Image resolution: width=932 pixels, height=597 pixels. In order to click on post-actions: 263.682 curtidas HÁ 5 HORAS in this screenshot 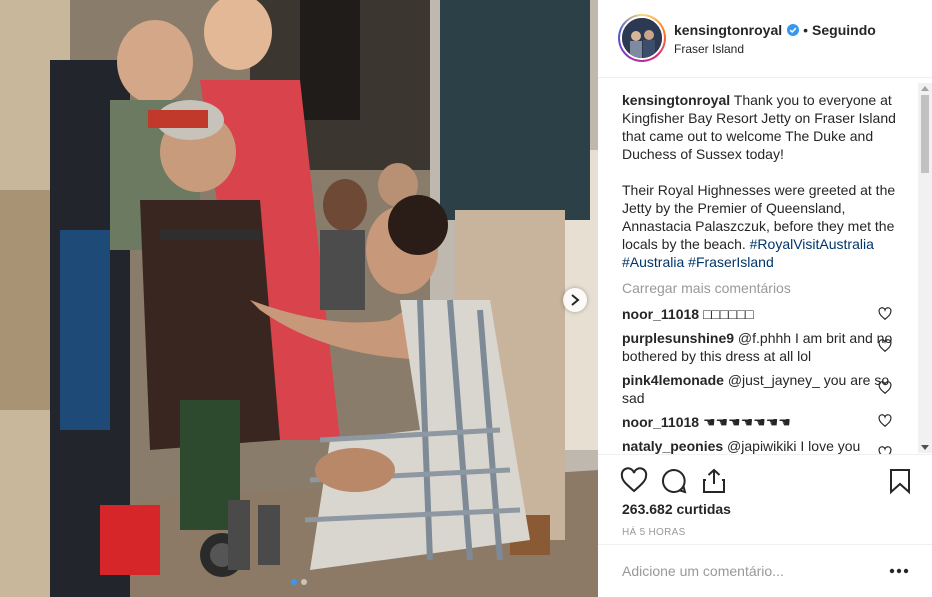, I will do `click(765, 499)`.